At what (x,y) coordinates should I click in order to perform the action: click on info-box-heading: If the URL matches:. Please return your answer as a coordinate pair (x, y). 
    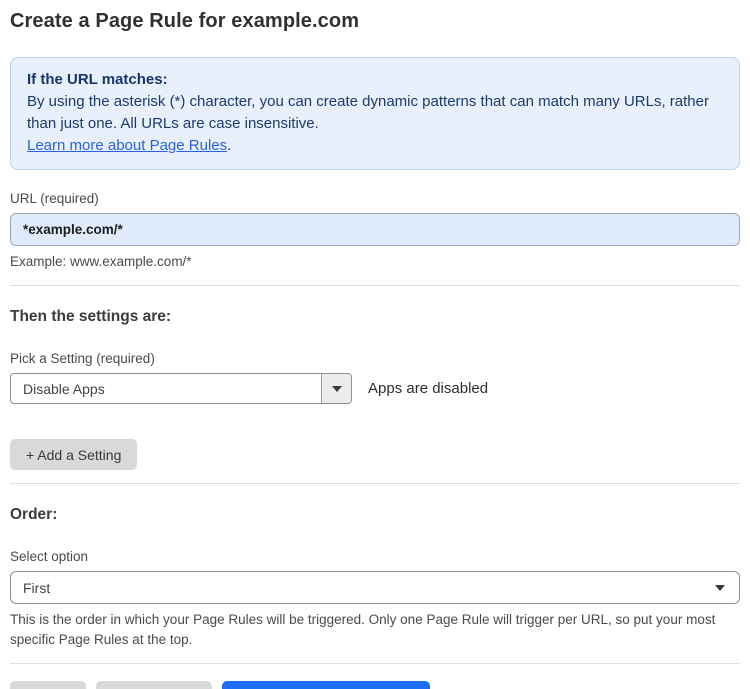
    Looking at the image, I should click on (97, 79).